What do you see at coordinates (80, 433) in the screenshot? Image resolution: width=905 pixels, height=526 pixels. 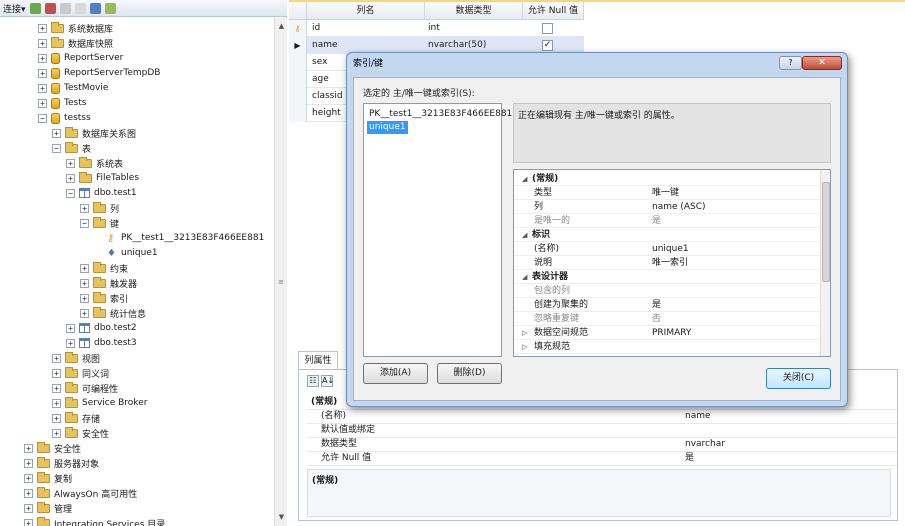 I see `tree-node: + 安全性` at bounding box center [80, 433].